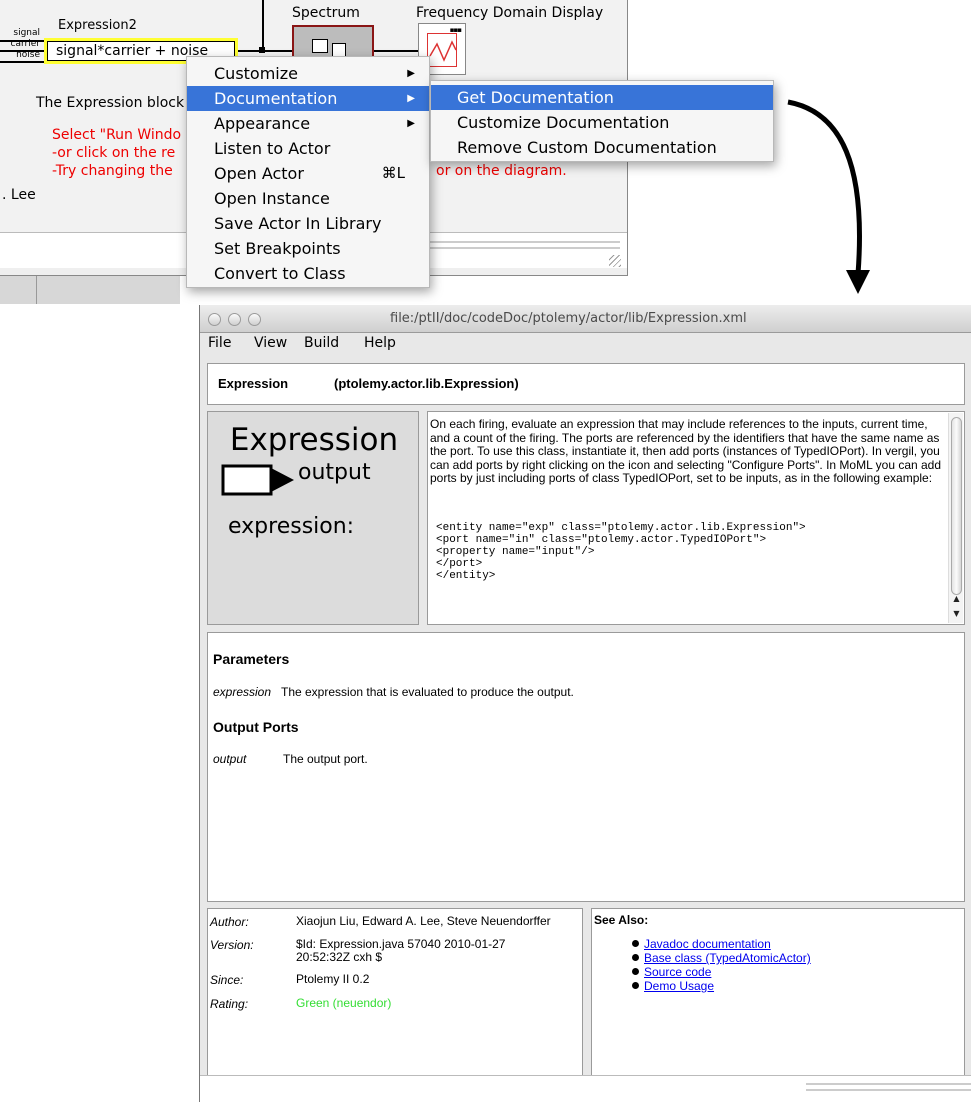 The height and width of the screenshot is (1102, 971). Describe the element at coordinates (380, 343) in the screenshot. I see `menu-help: Help` at that location.